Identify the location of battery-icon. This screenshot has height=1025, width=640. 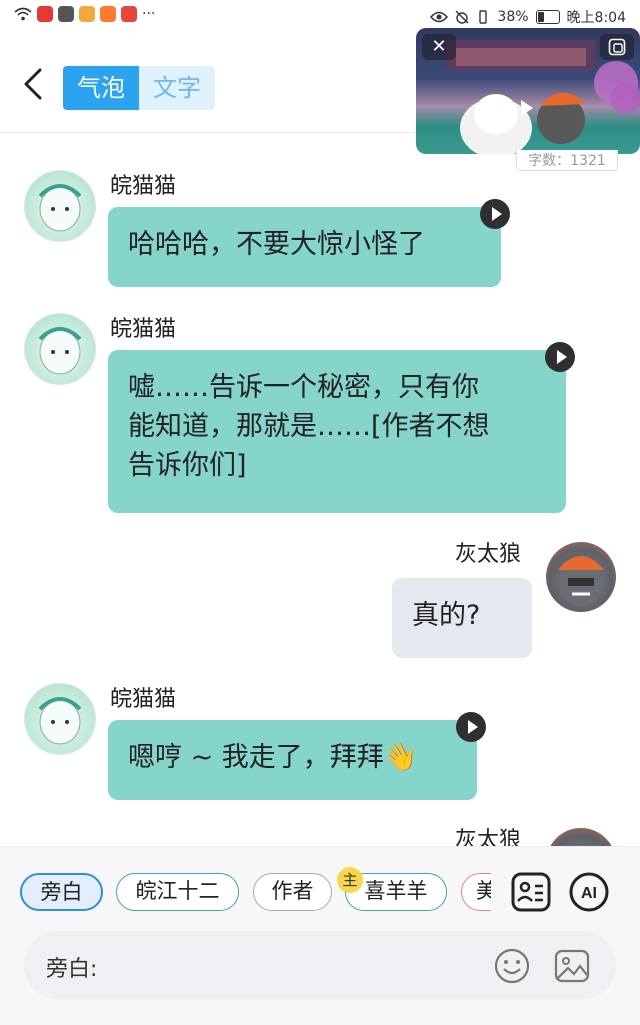
(547, 17).